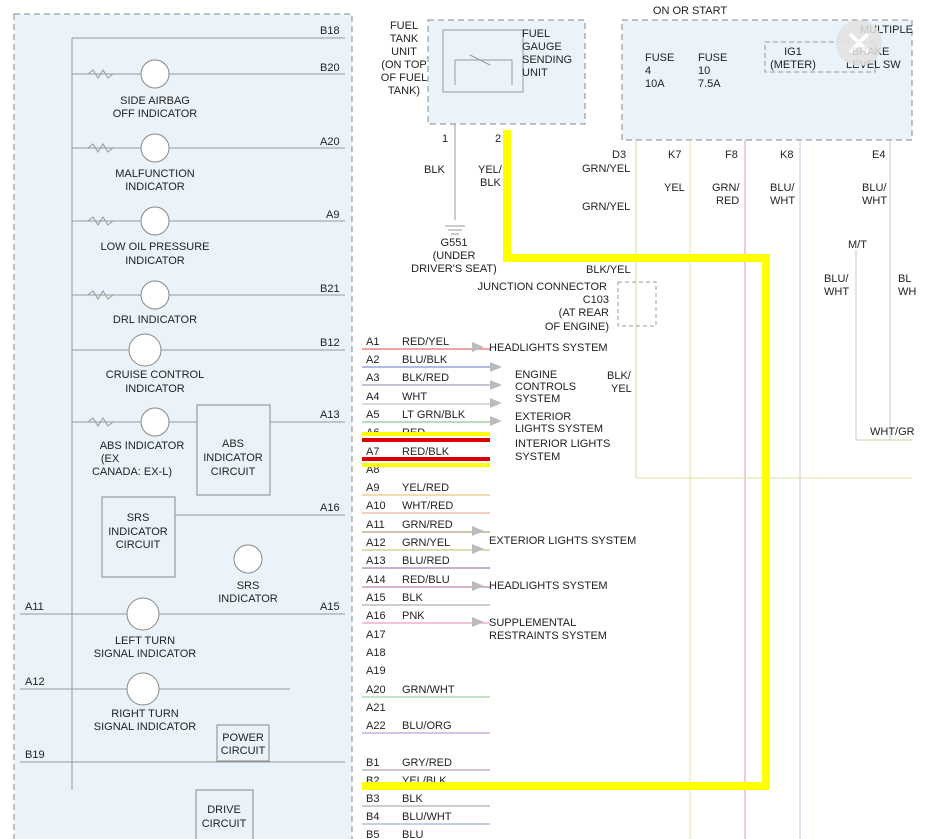  Describe the element at coordinates (330, 142) in the screenshot. I see `svg-text: A20` at that location.